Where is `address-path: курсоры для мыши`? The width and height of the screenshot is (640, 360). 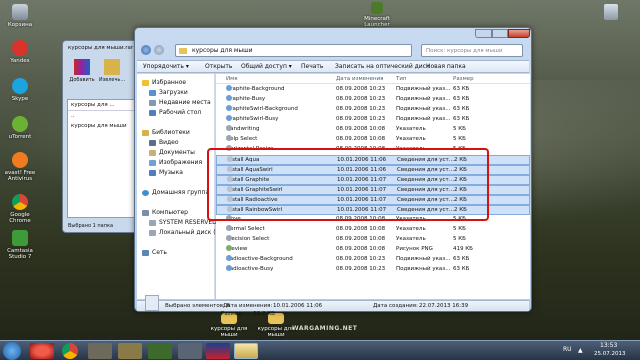
address-path: курсоры для мыши is located at coordinates (222, 50).